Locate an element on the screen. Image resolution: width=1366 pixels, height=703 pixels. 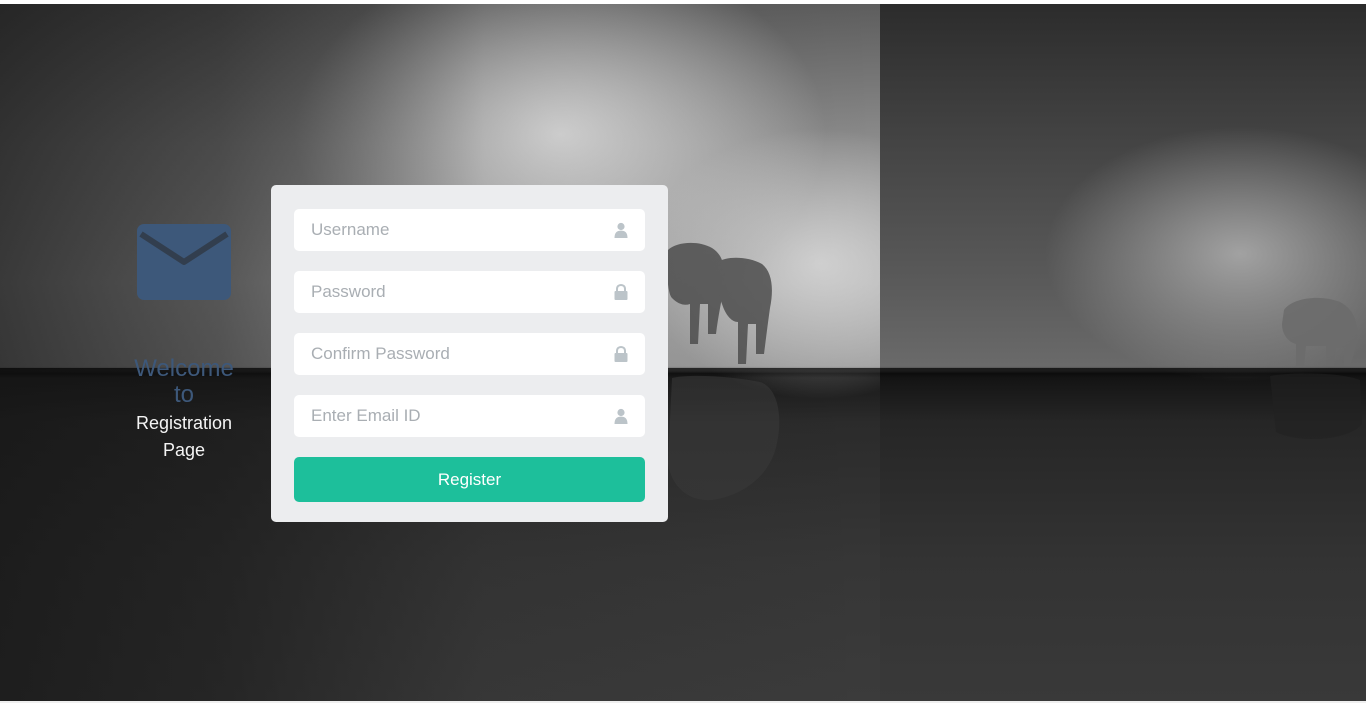
welcome-subheading-line2: Page is located at coordinates (184, 450).